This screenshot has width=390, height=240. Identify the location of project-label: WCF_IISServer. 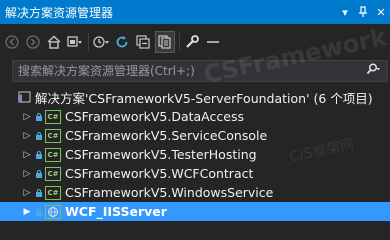
(116, 211).